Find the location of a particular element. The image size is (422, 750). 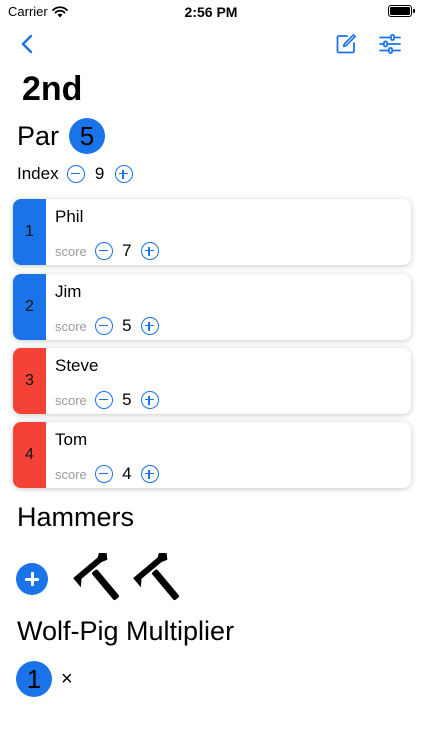

index-label: Index is located at coordinates (38, 173).